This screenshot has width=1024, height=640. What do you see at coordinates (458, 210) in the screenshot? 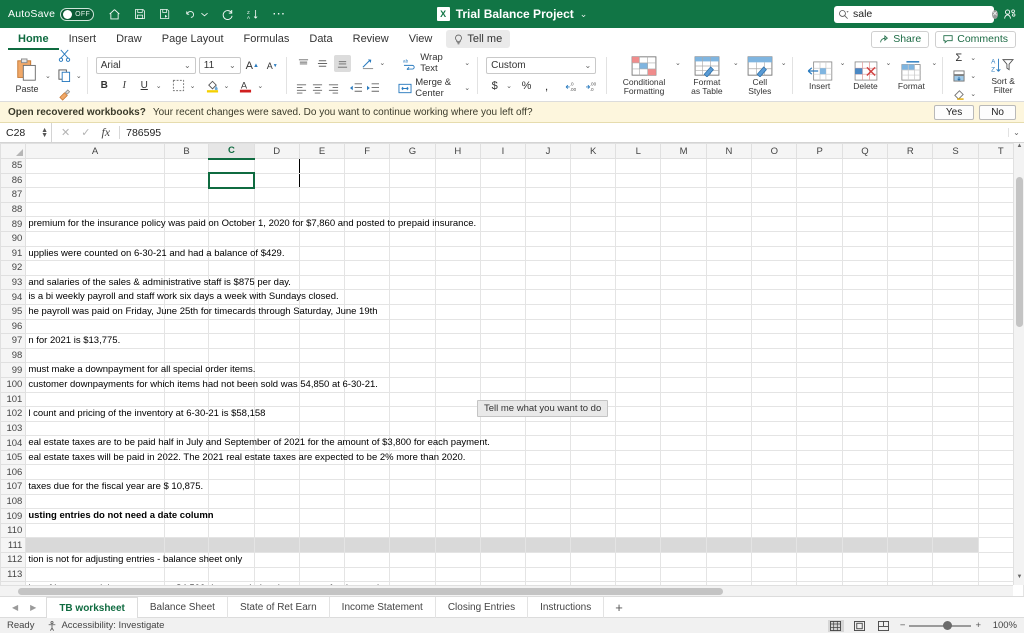
I see `cell-H88` at bounding box center [458, 210].